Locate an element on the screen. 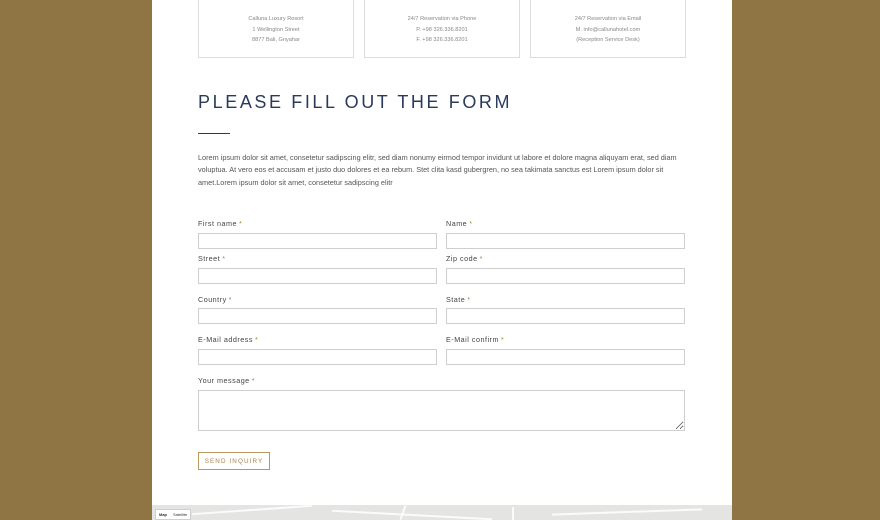 This screenshot has height=520, width=880. address-line: 1 Wellington Street is located at coordinates (276, 29).